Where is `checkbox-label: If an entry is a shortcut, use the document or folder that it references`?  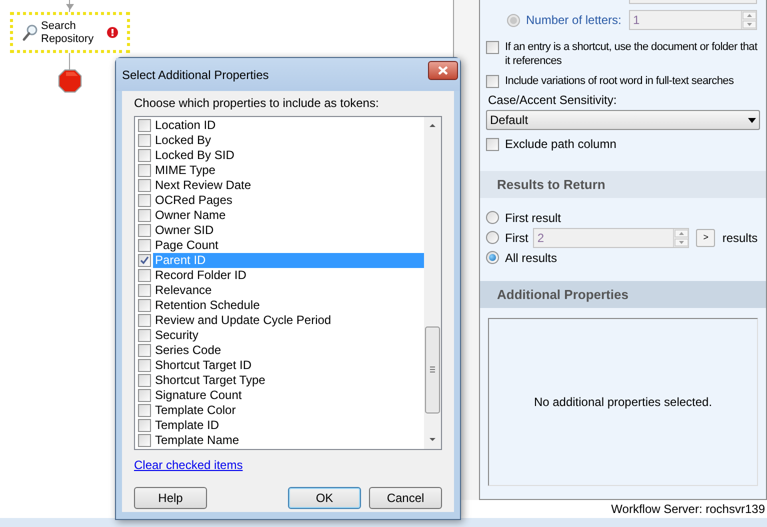 checkbox-label: If an entry is a shortcut, use the document or folder that it references is located at coordinates (631, 54).